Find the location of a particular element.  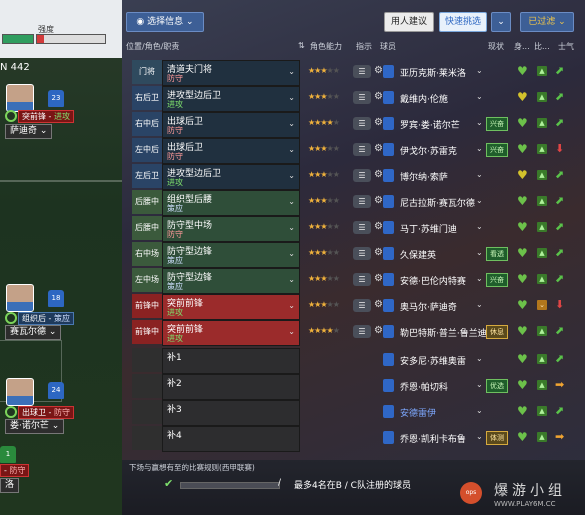

role-duty-selector: 补2 is located at coordinates (231, 387).